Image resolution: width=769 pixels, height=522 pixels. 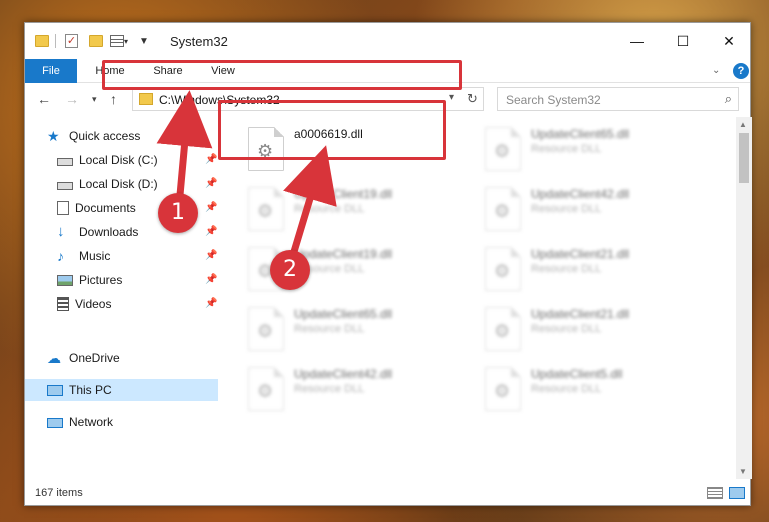 I want to click on sidebar-item-label: Documents, so click(x=105, y=208).